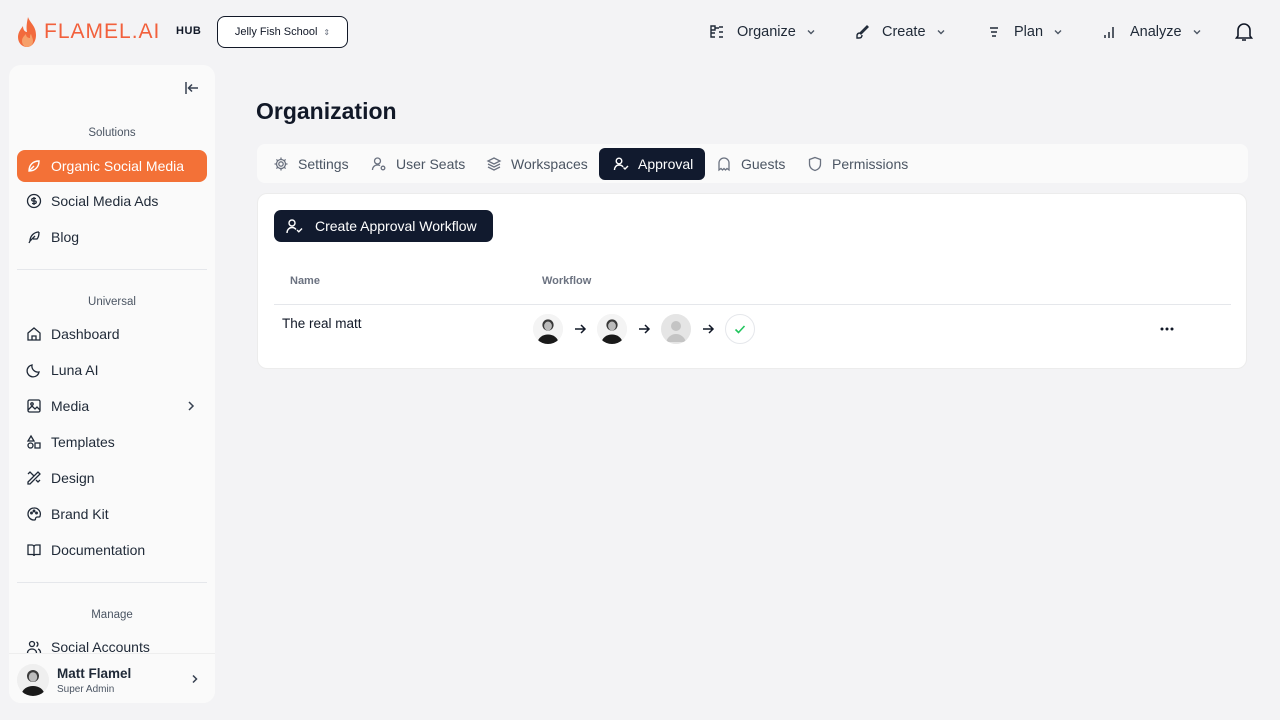 This screenshot has width=1280, height=720. I want to click on nav-label: Analyze, so click(1156, 32).